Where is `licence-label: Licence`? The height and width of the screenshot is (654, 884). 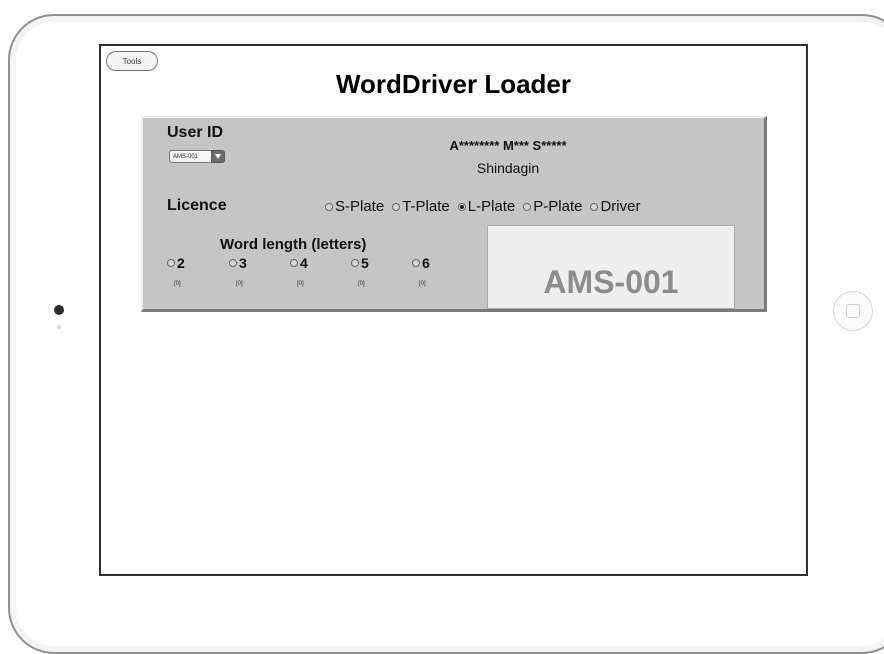 licence-label: Licence is located at coordinates (197, 205).